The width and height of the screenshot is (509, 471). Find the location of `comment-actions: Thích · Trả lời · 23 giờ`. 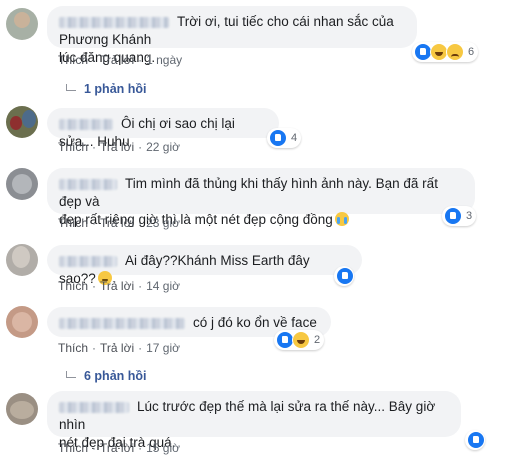

comment-actions: Thích · Trả lời · 23 giờ is located at coordinates (119, 223).